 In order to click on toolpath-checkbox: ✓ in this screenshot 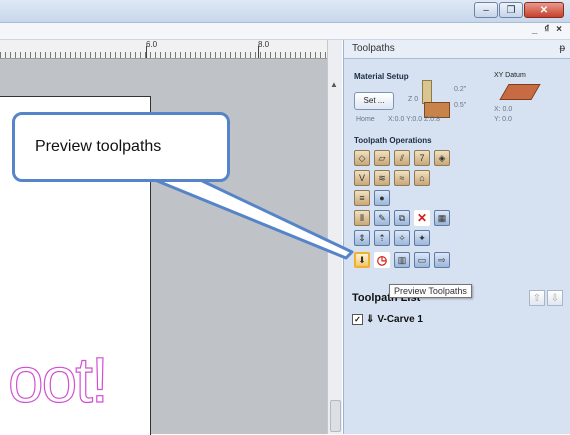, I will do `click(357, 319)`.